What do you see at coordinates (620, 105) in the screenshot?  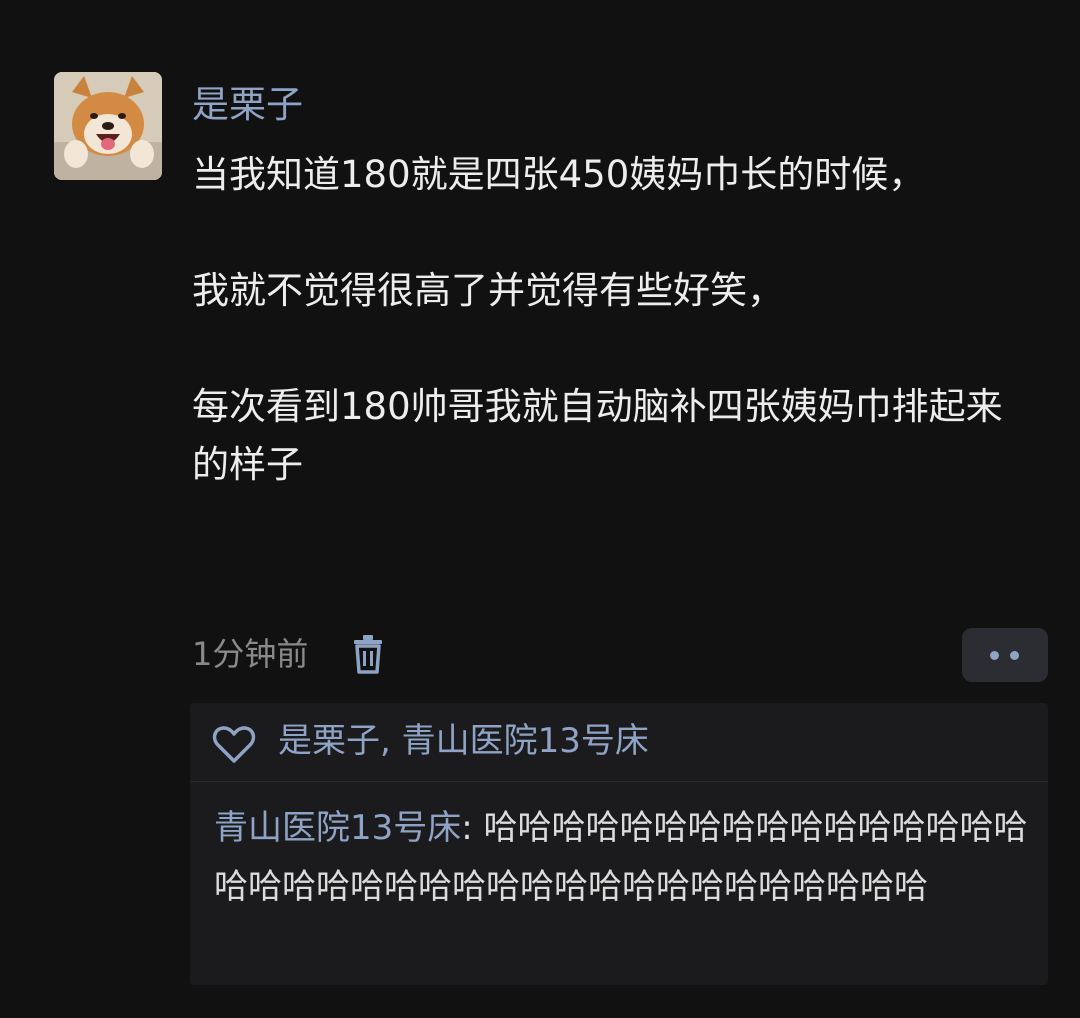 I see `post-username: 是栗子` at bounding box center [620, 105].